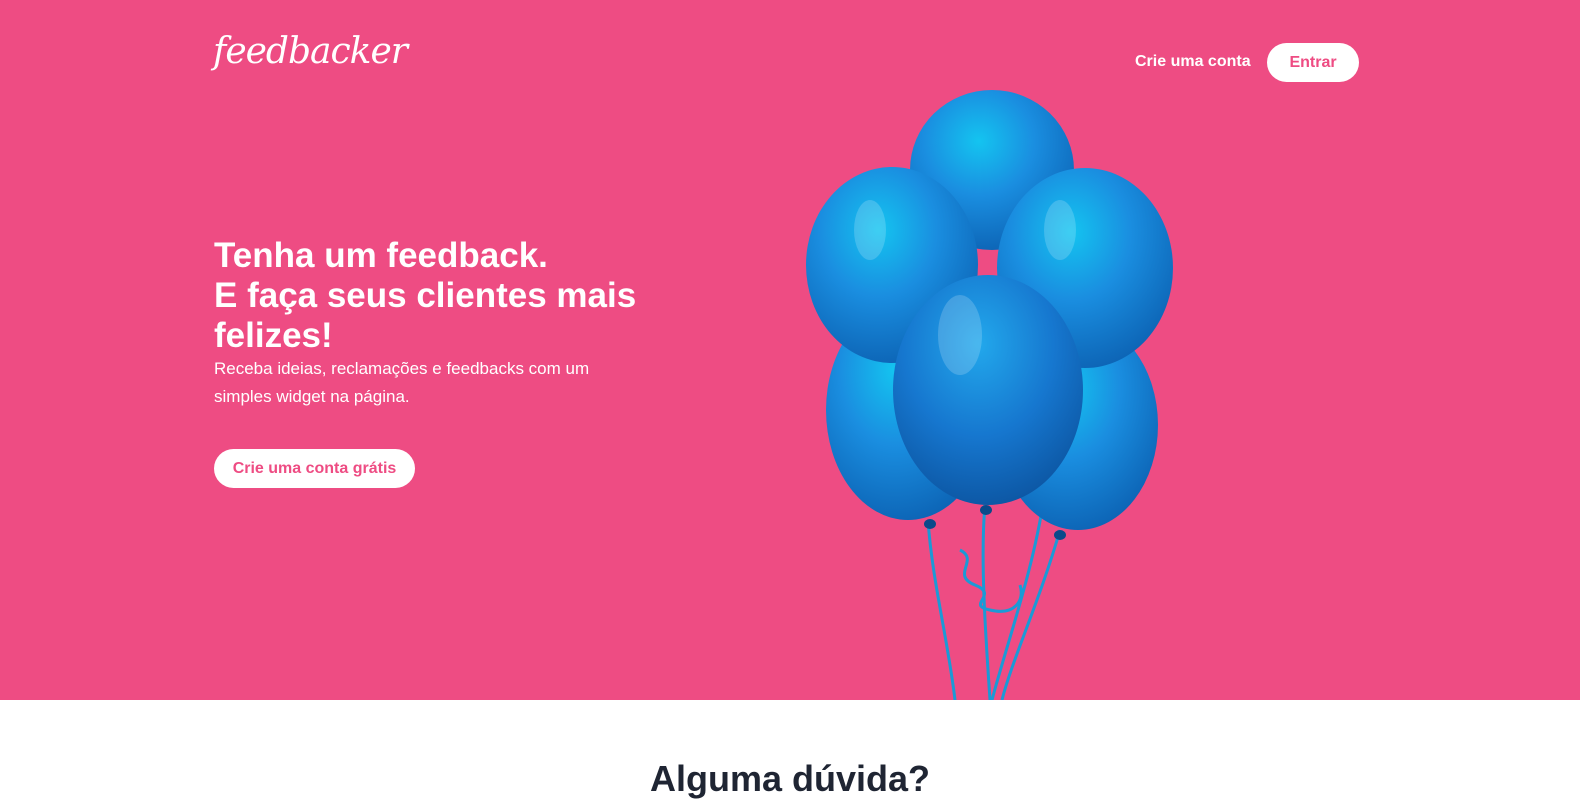 The height and width of the screenshot is (801, 1580). What do you see at coordinates (310, 52) in the screenshot?
I see `feedbacker-logo: feedbacker` at bounding box center [310, 52].